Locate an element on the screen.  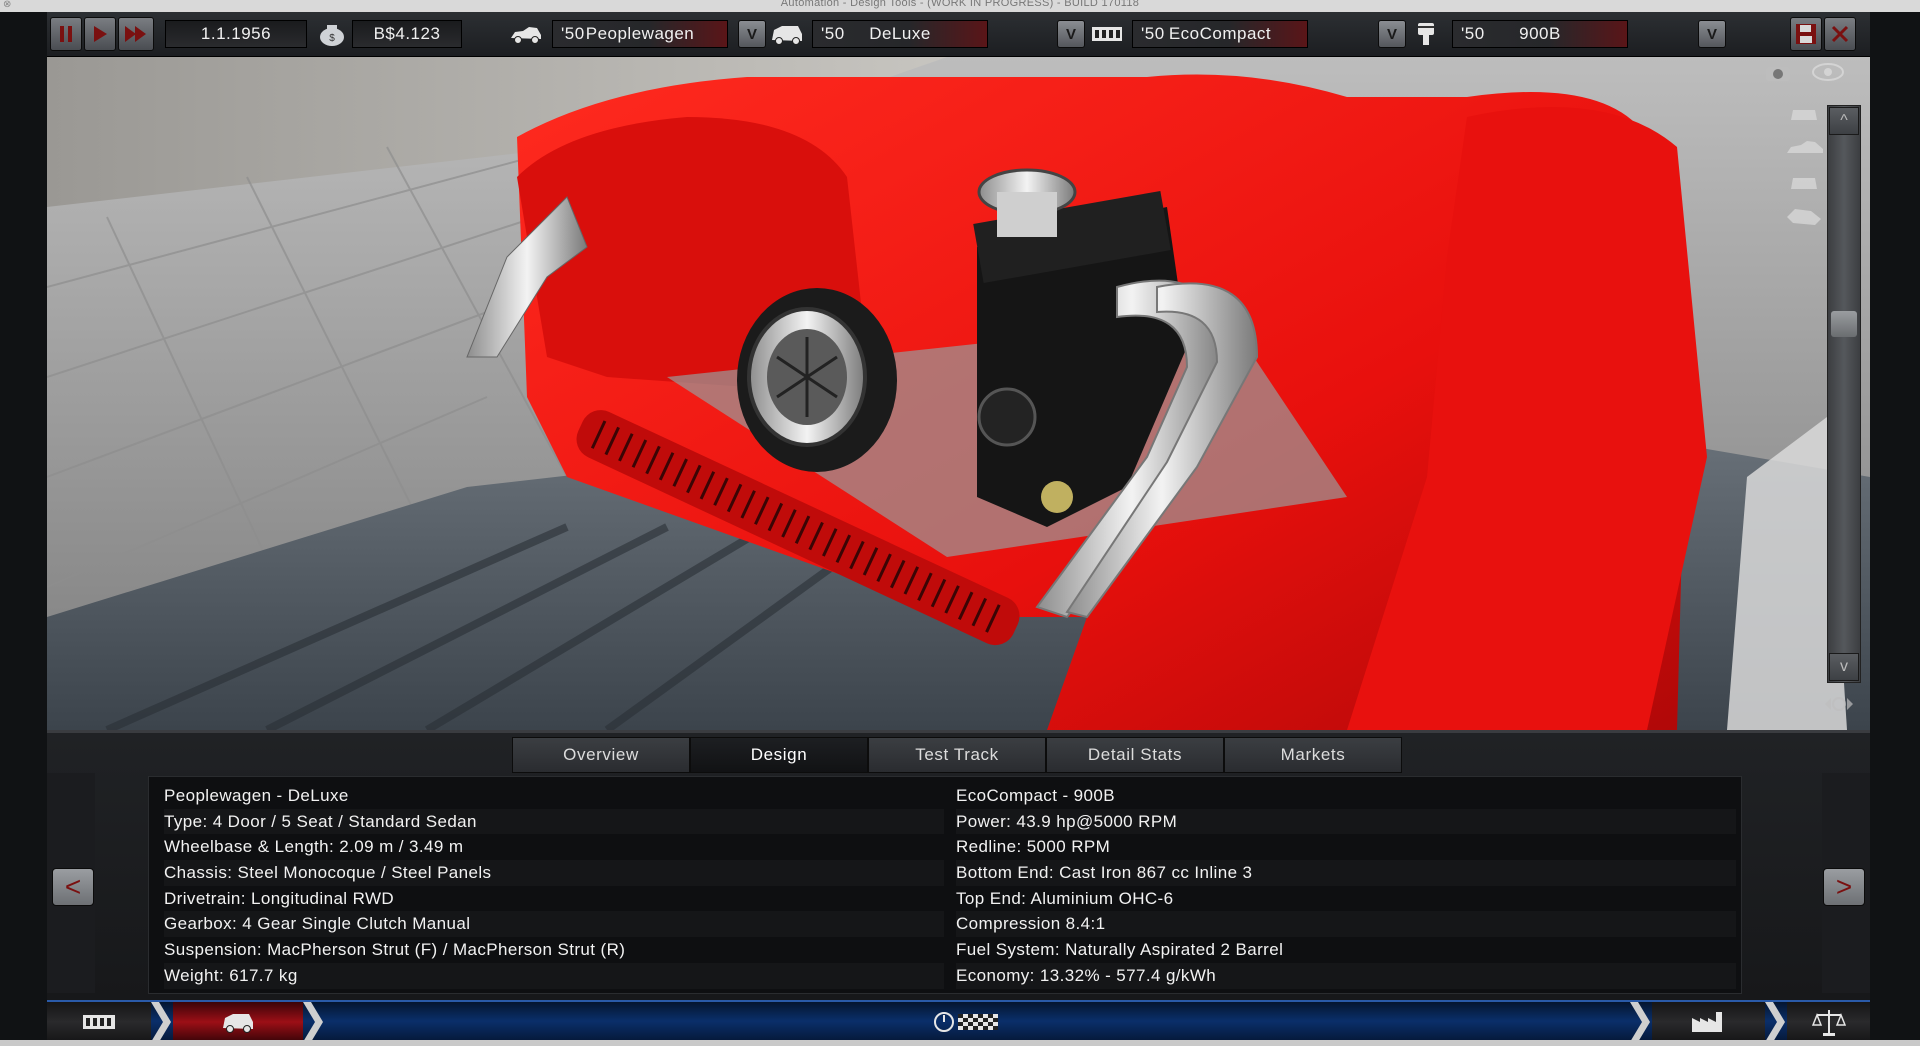
play-button is located at coordinates (100, 34).